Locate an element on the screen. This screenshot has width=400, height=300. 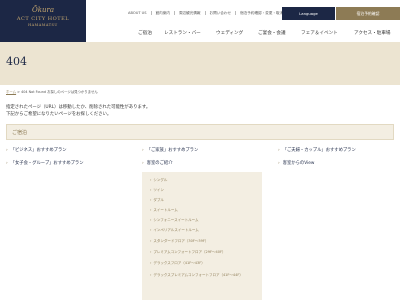
submenu-item-symphony-suite: › シンフォニースイートルーム is located at coordinates (174, 220).